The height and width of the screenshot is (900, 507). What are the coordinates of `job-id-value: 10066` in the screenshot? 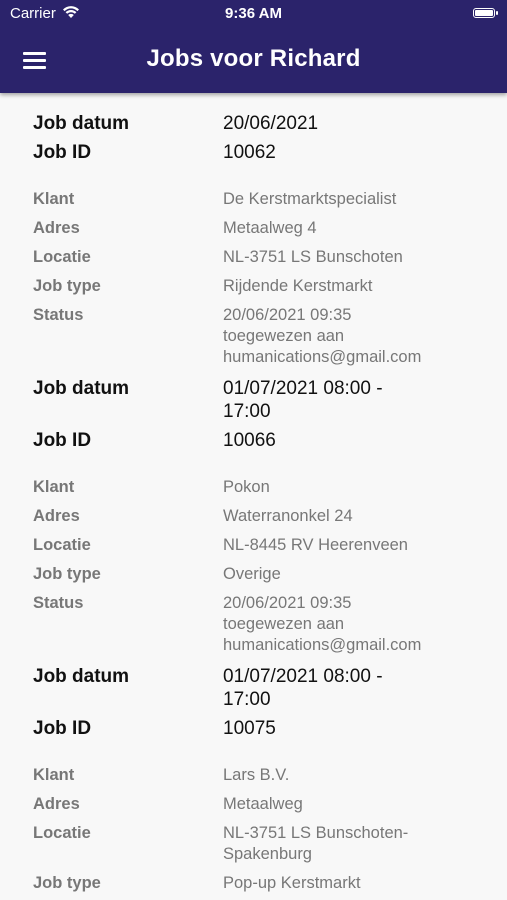 It's located at (249, 440).